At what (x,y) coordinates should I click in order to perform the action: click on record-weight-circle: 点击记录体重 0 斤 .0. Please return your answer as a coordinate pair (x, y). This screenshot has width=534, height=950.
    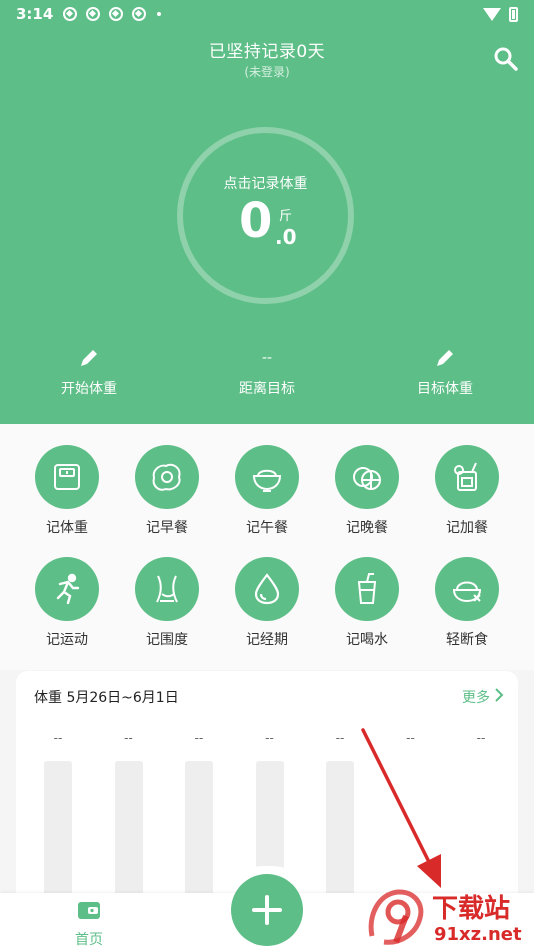
    Looking at the image, I should click on (265, 215).